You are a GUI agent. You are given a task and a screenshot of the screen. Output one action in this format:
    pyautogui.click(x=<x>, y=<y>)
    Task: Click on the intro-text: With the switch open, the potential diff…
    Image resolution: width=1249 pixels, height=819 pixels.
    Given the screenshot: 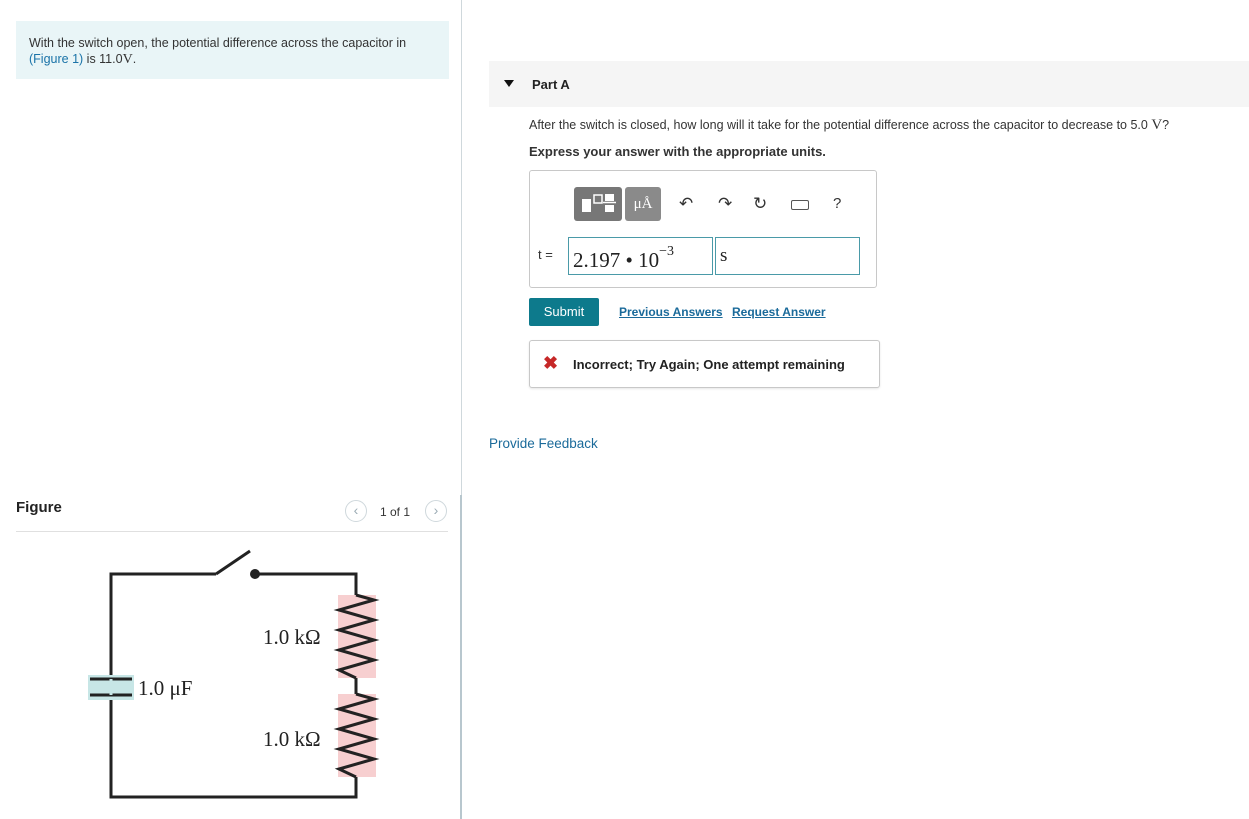 What is the action you would take?
    pyautogui.click(x=218, y=43)
    